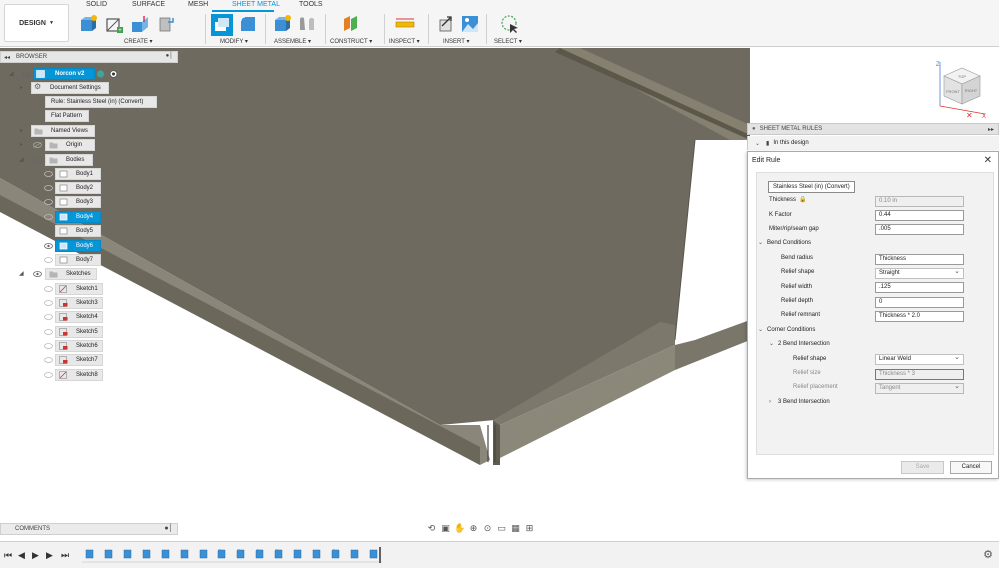 This screenshot has height=568, width=999. Describe the element at coordinates (96, 4) in the screenshot. I see `tab-solid: SOLID` at that location.